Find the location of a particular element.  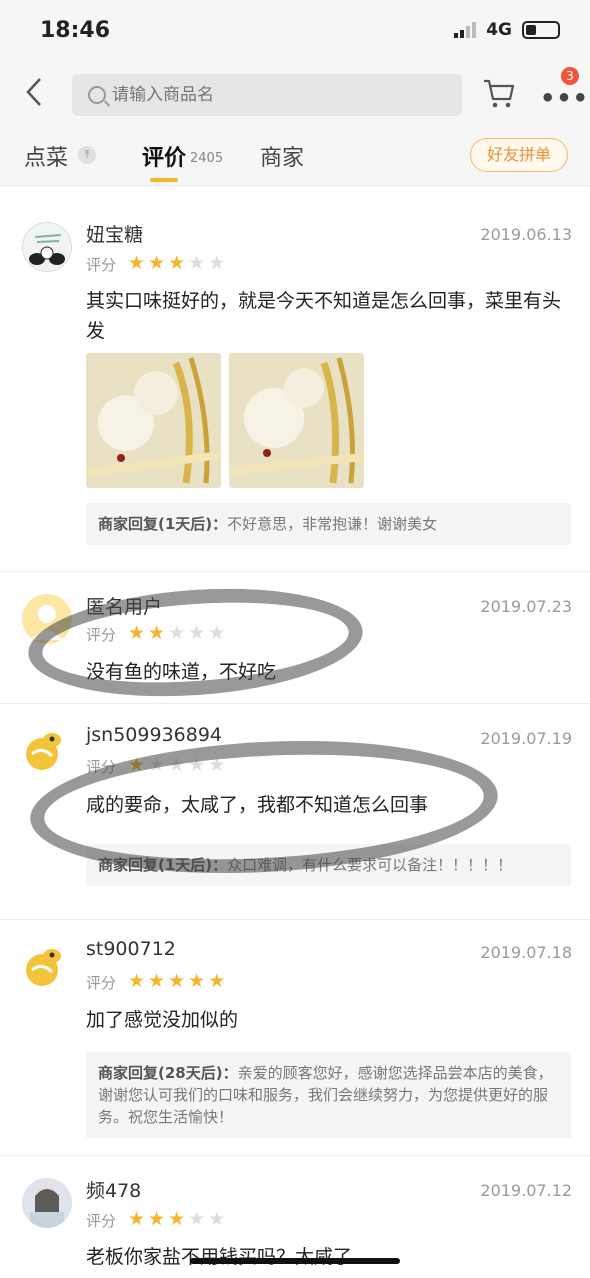

active-tab-indicator is located at coordinates (164, 180).